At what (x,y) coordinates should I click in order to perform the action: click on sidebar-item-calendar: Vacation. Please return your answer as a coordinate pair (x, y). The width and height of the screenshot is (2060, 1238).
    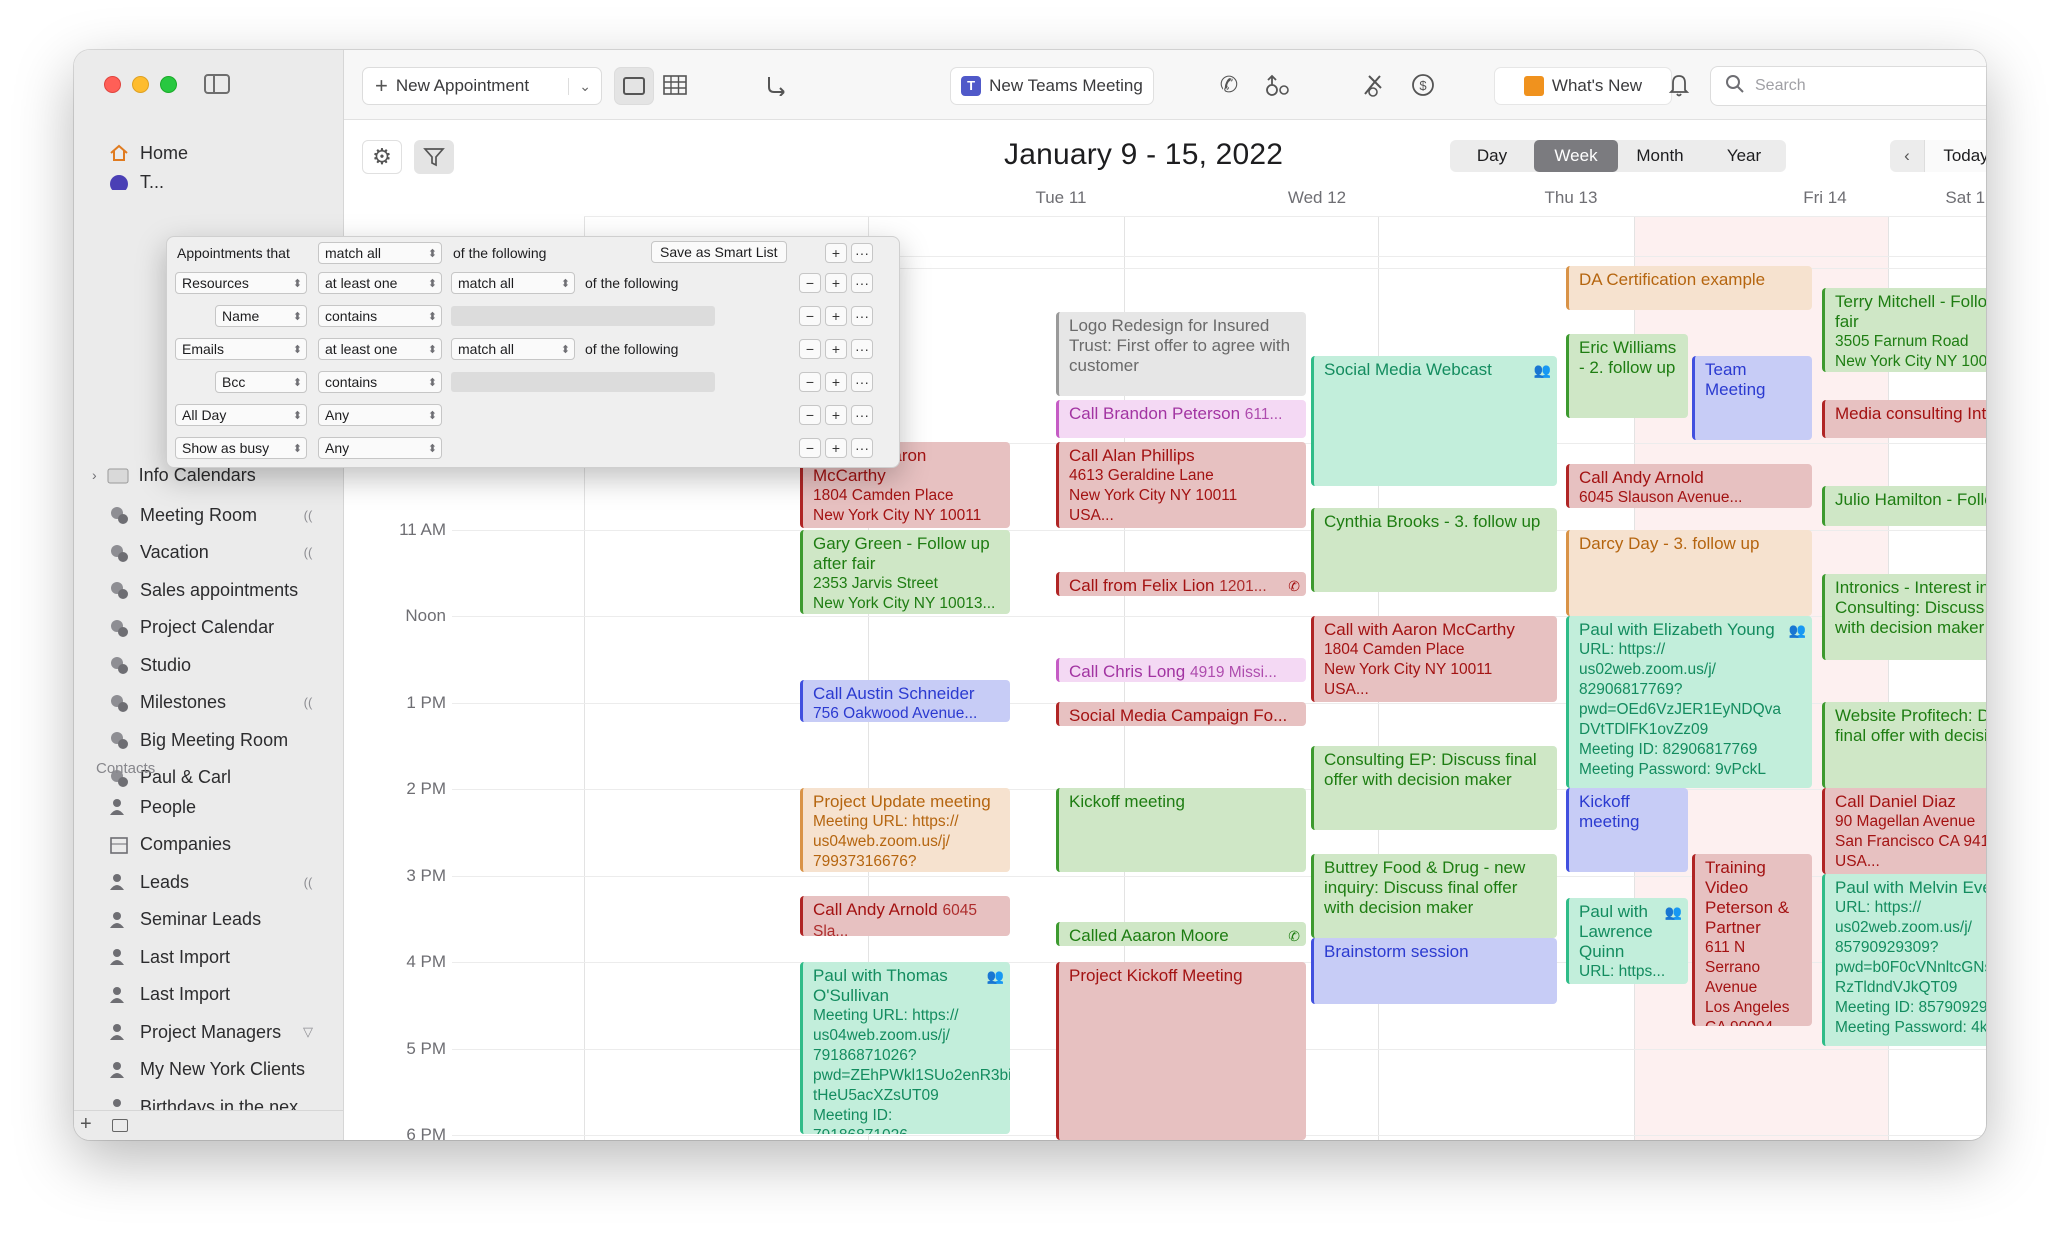
    Looking at the image, I should click on (158, 553).